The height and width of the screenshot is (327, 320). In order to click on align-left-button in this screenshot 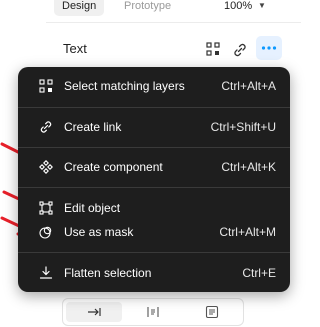, I will do `click(94, 312)`.